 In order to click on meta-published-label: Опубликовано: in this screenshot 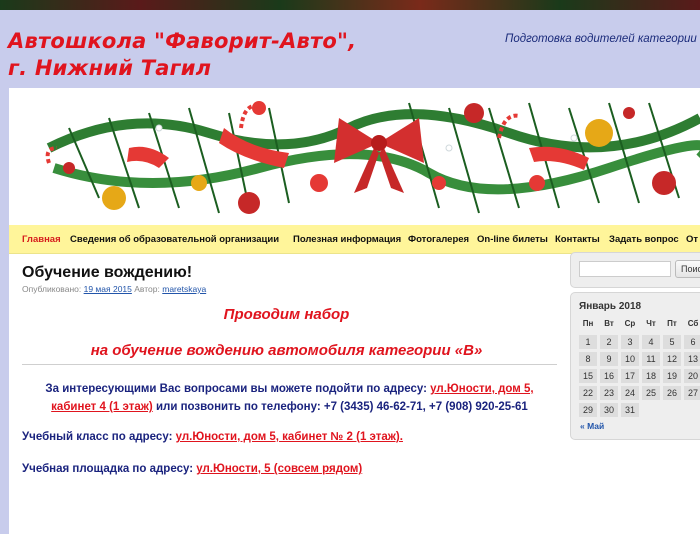, I will do `click(52, 289)`.